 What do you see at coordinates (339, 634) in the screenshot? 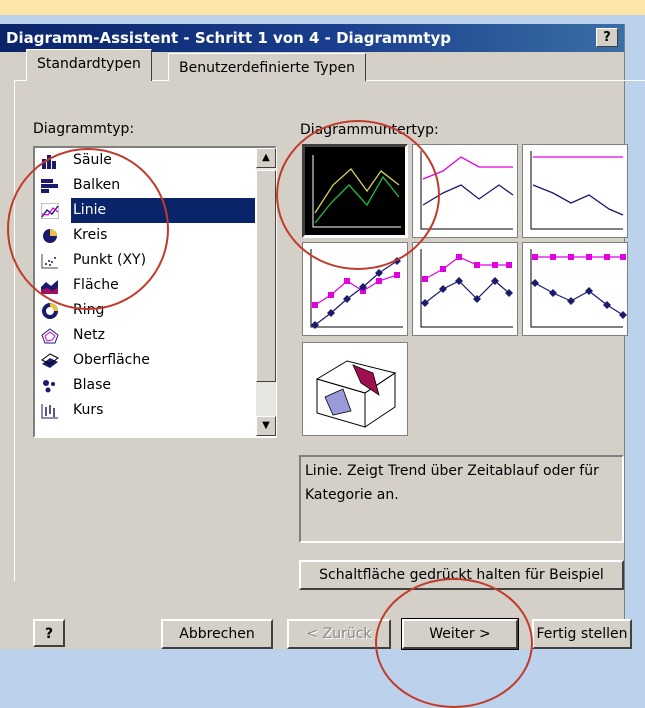
I see `back-button: < Zurück` at bounding box center [339, 634].